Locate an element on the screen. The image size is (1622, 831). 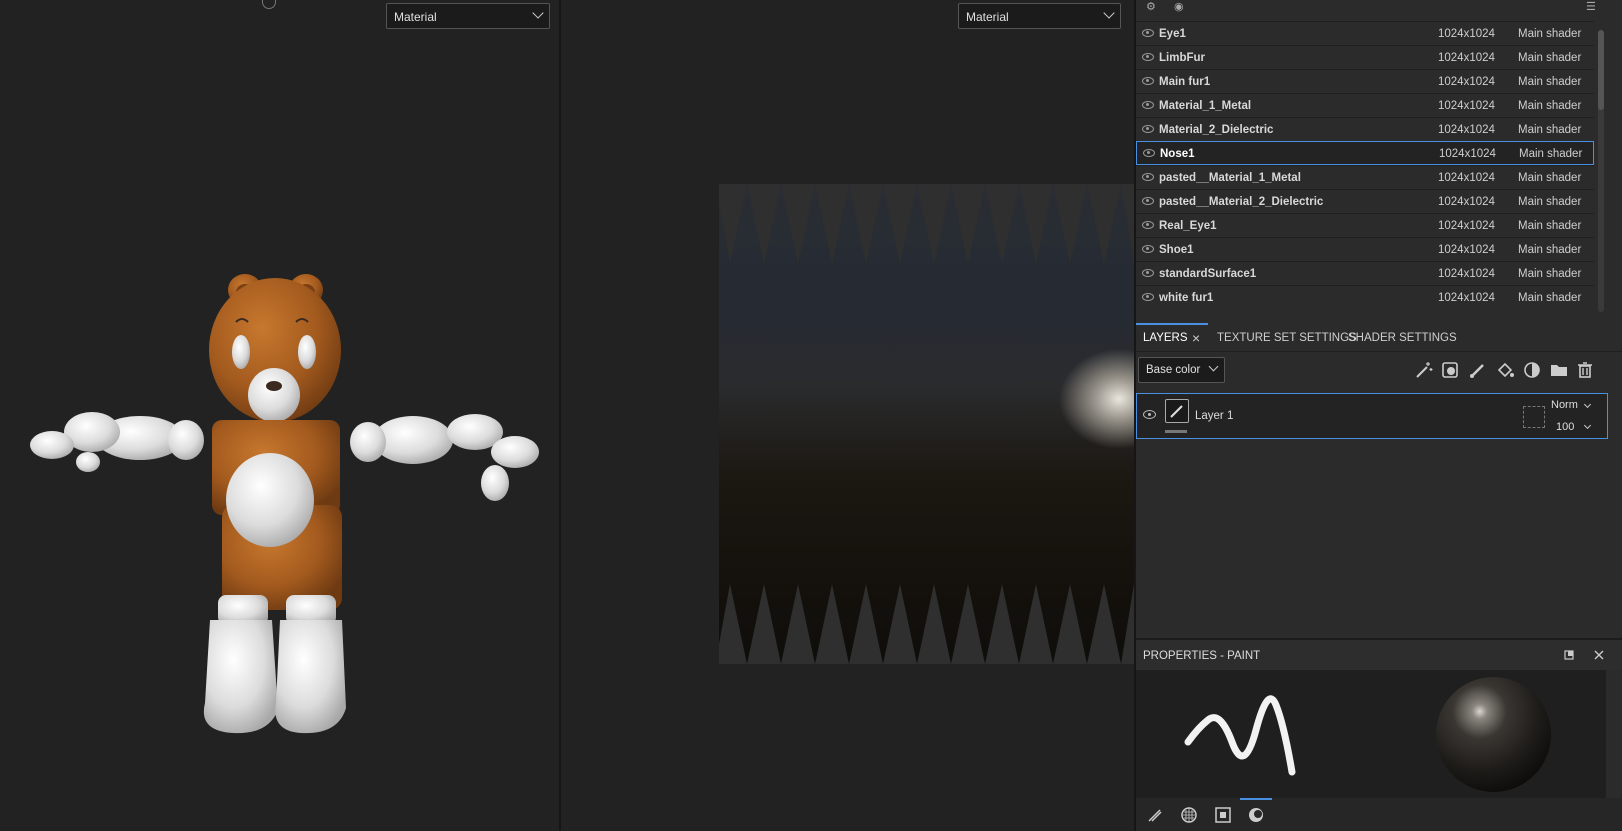
material-sphere-preview is located at coordinates (1493, 734).